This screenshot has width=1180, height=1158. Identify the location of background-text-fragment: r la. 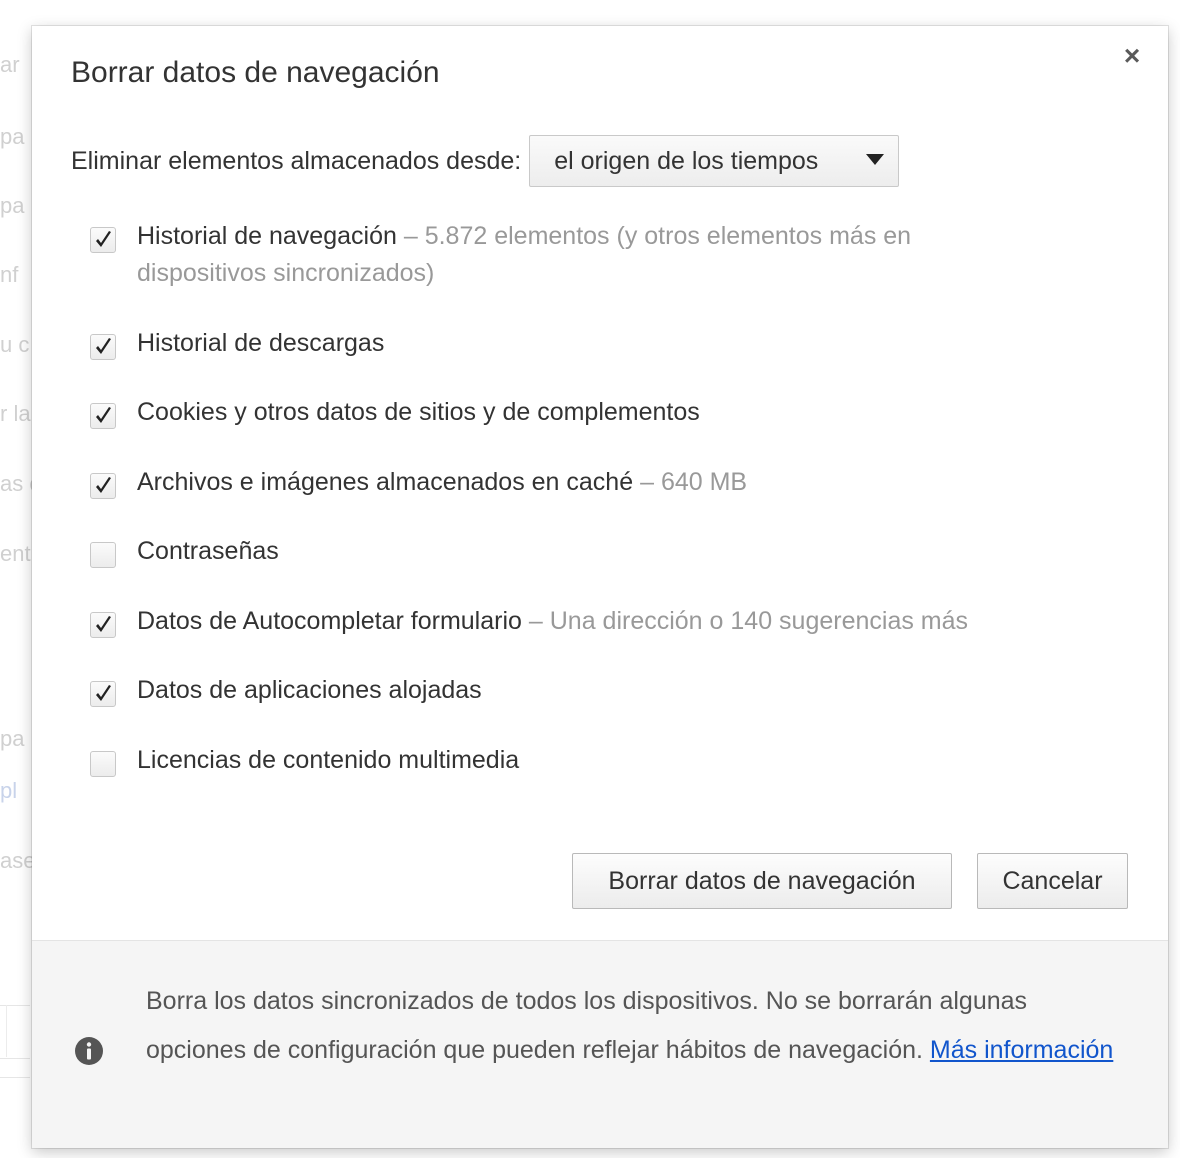
(15, 413).